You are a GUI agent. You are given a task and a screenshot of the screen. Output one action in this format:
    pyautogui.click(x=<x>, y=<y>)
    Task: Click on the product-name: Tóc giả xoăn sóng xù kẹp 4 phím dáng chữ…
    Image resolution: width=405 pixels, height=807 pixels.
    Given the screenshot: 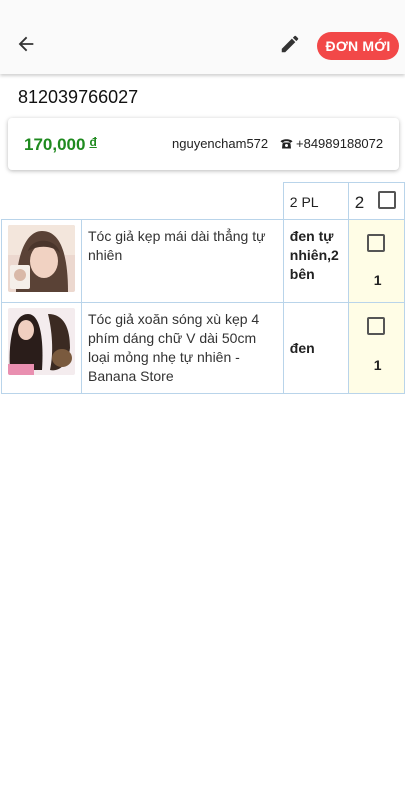 What is the action you would take?
    pyautogui.click(x=182, y=348)
    